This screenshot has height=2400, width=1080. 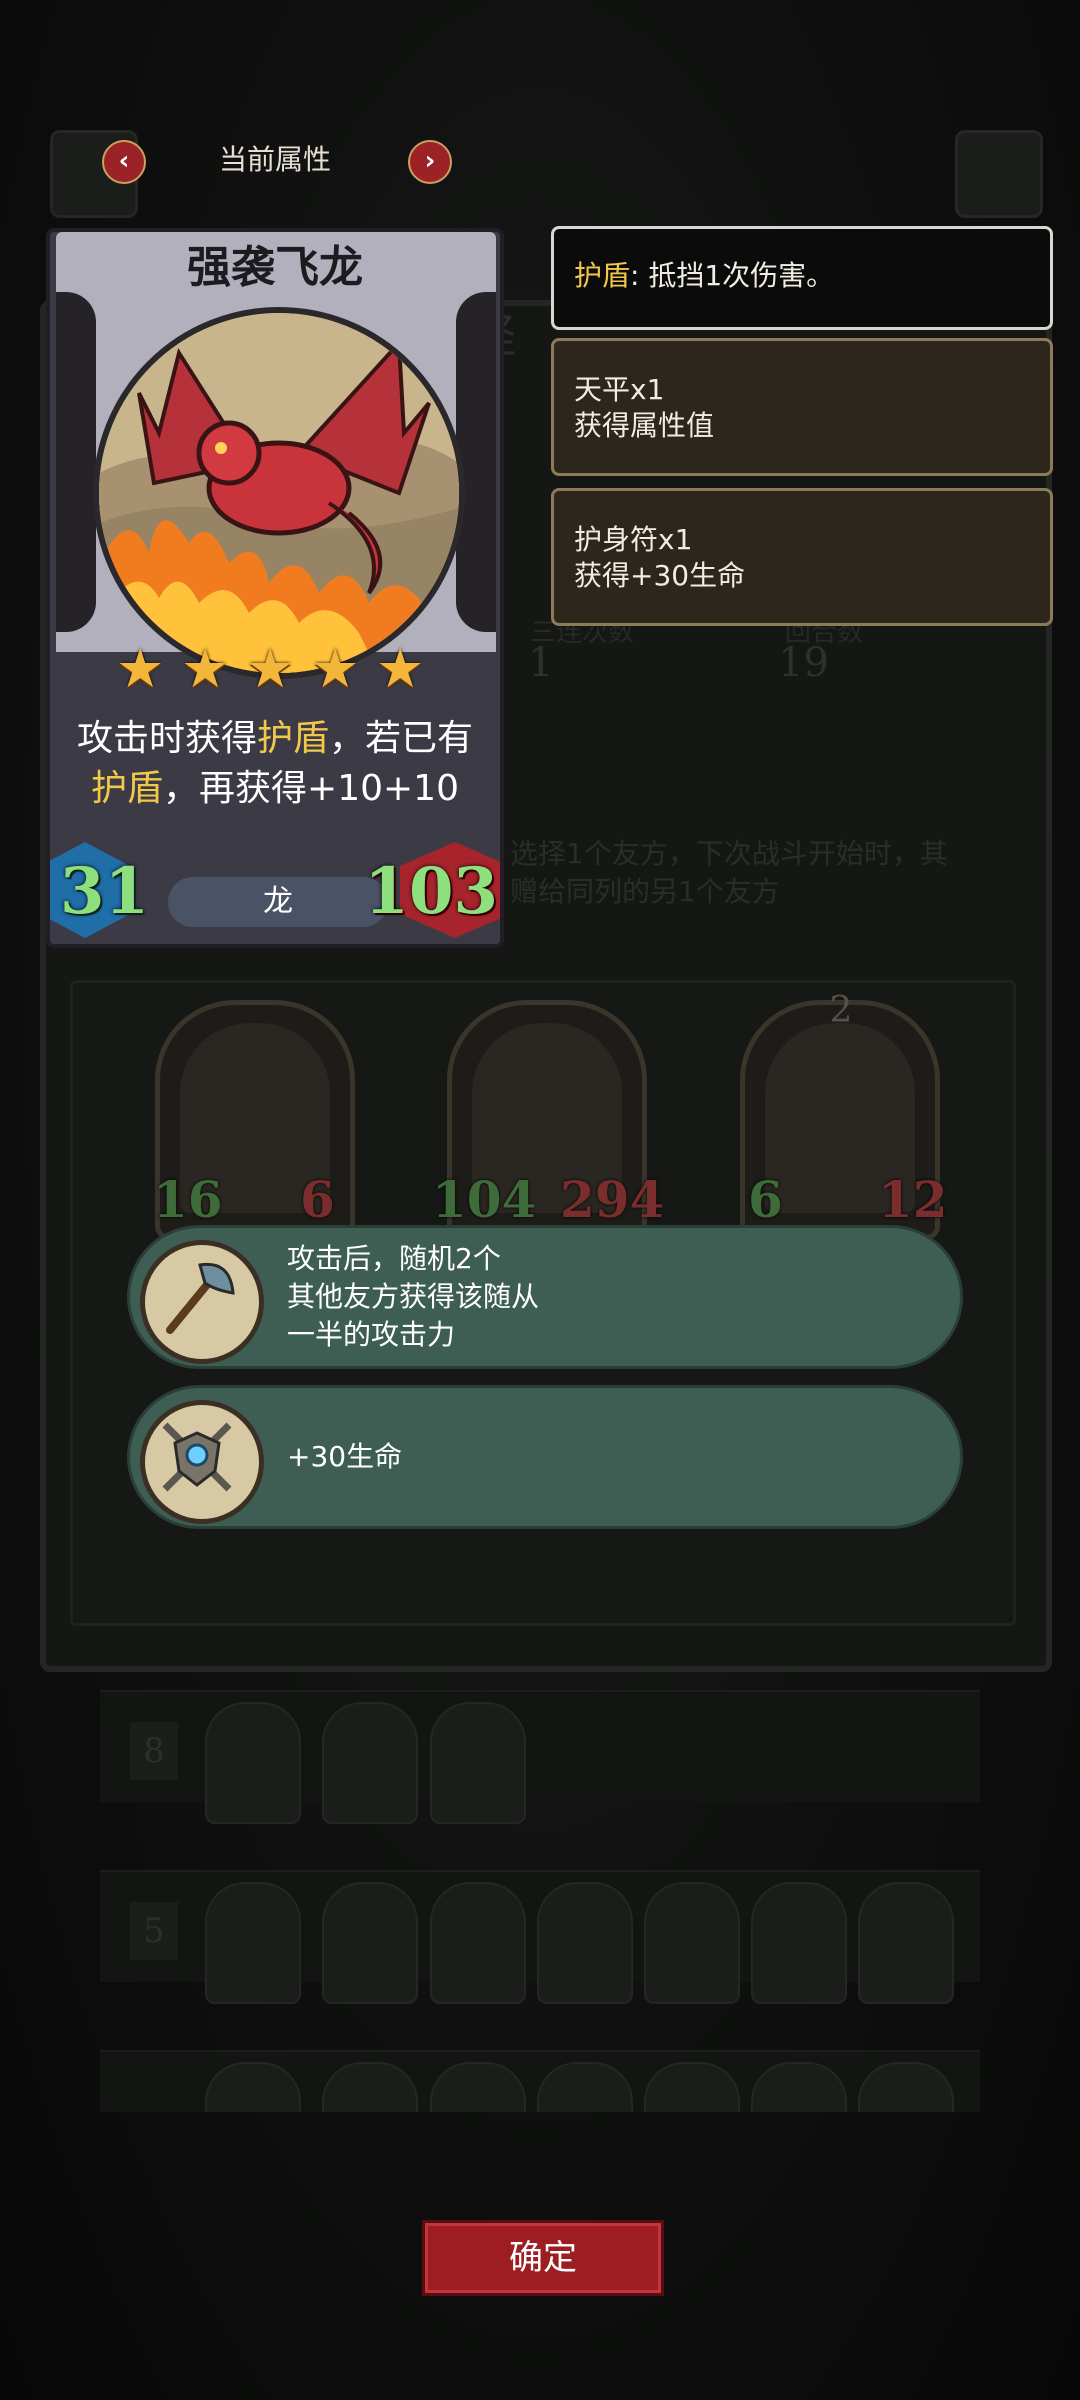 I want to click on card-attack: 31, so click(x=105, y=891).